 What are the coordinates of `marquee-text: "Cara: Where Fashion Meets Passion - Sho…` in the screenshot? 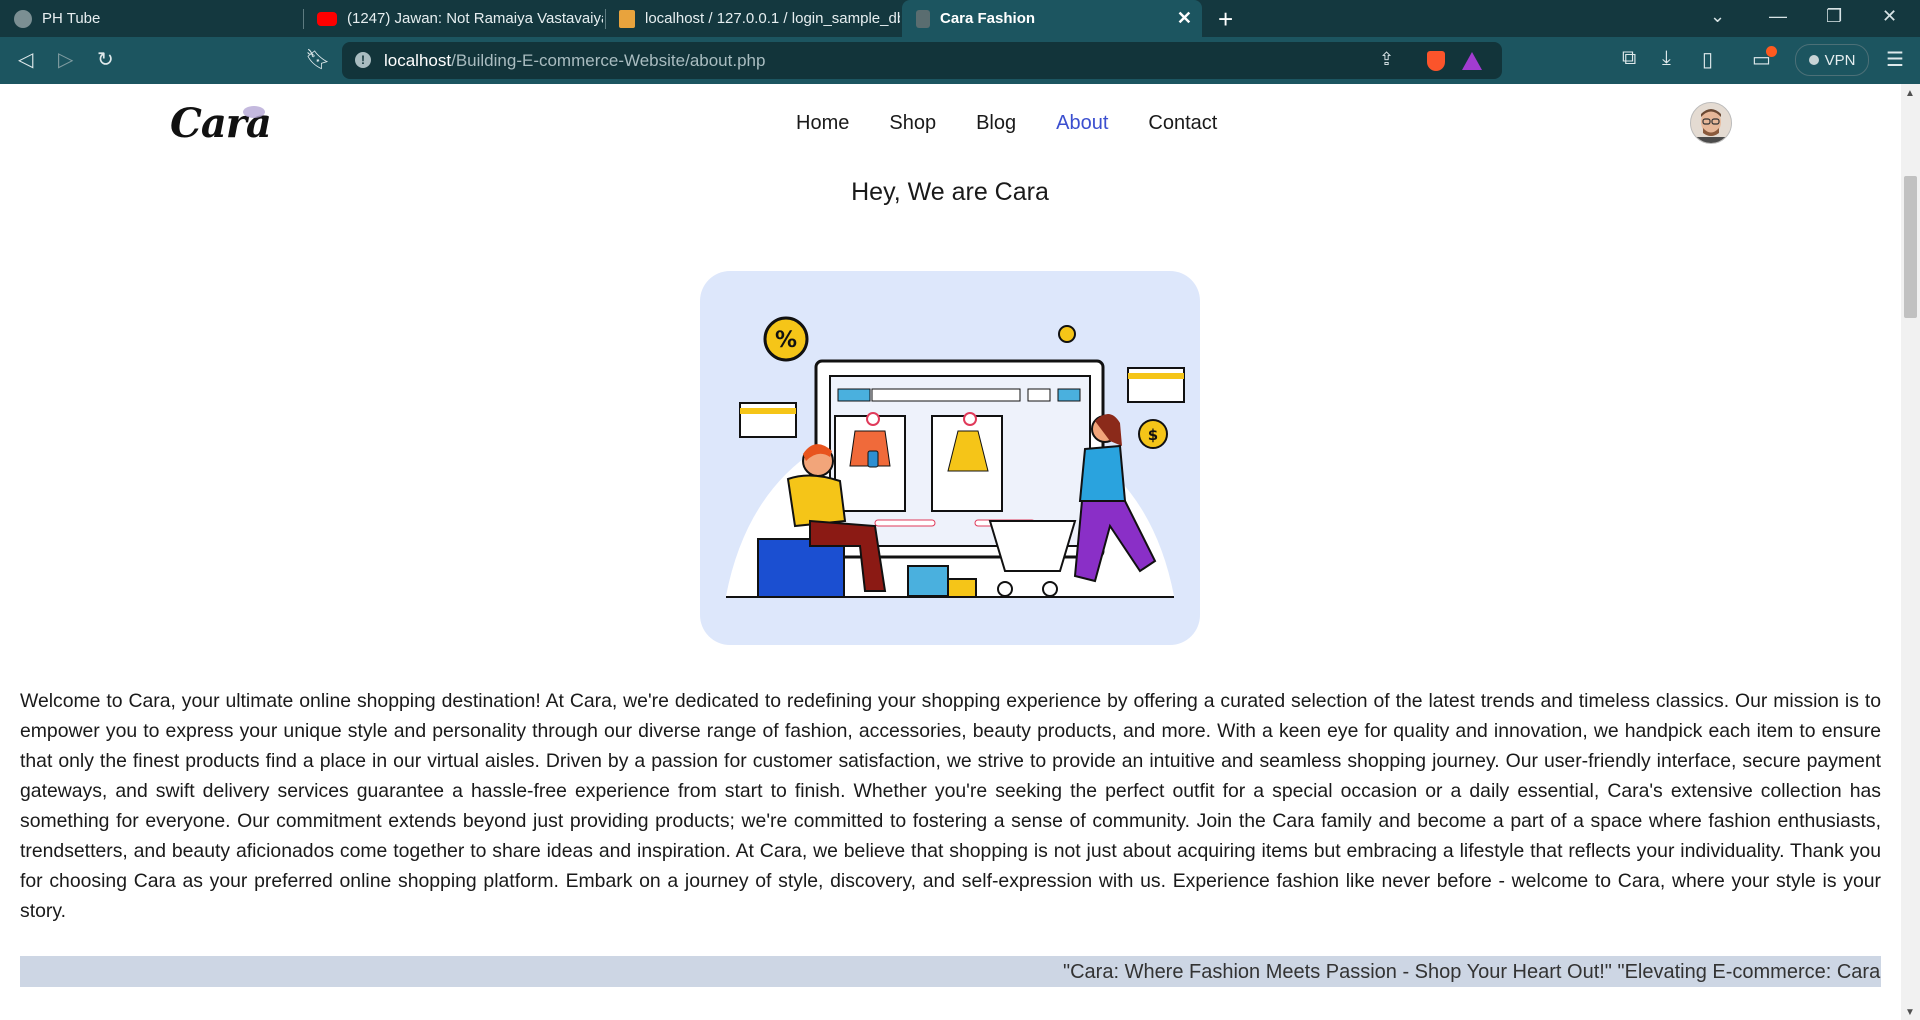 It's located at (1472, 972).